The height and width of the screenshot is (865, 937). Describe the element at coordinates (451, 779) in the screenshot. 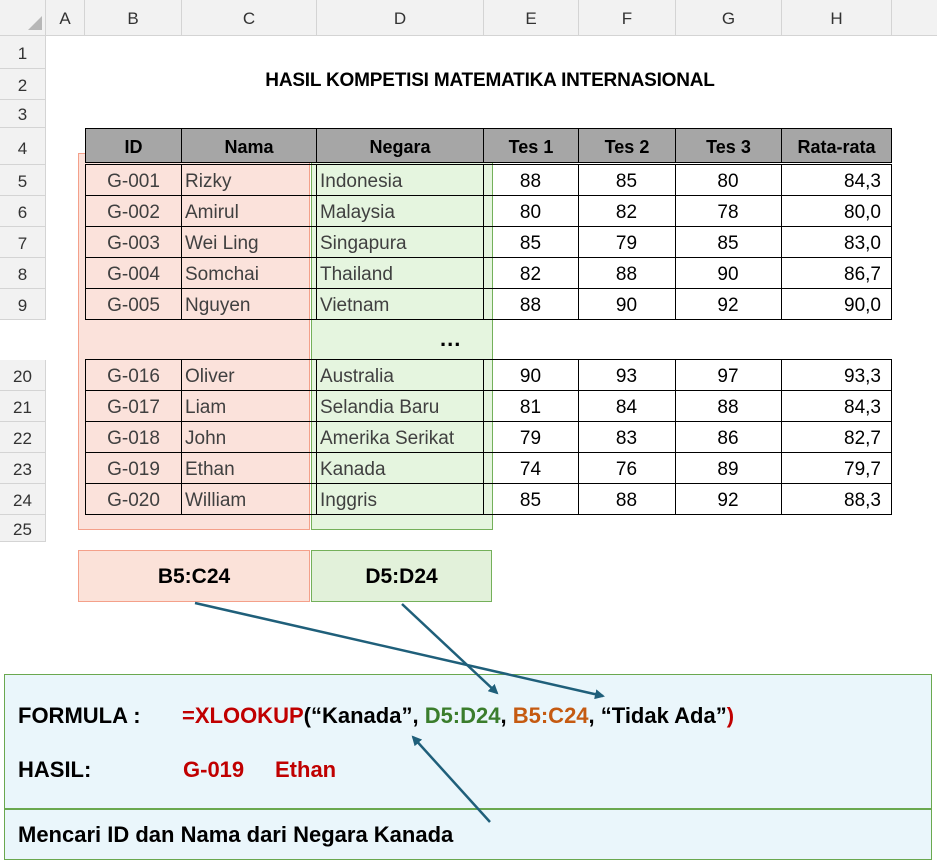

I see `arrow-description` at that location.